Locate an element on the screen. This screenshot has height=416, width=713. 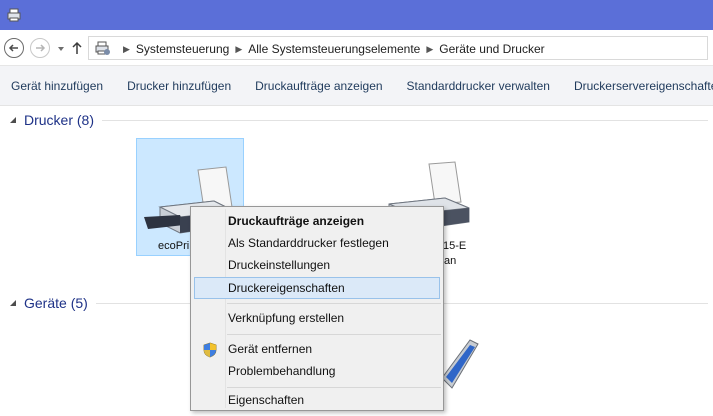
menu-item-properties: Eigenschaften is located at coordinates (317, 401).